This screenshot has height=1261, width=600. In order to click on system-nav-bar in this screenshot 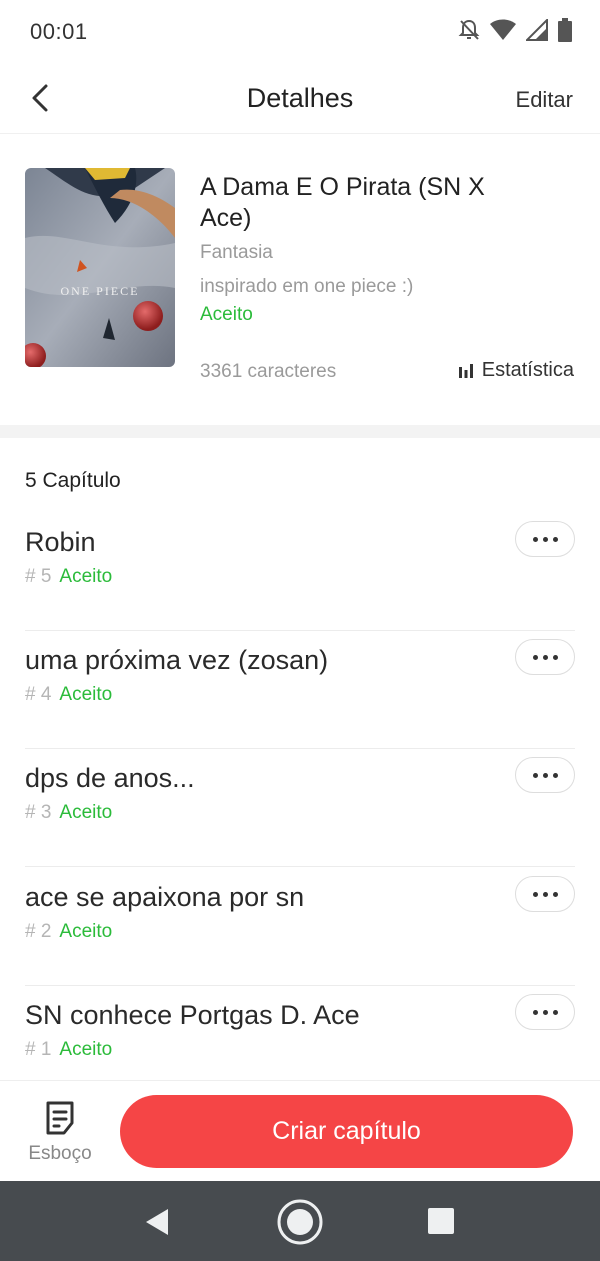, I will do `click(300, 1221)`.